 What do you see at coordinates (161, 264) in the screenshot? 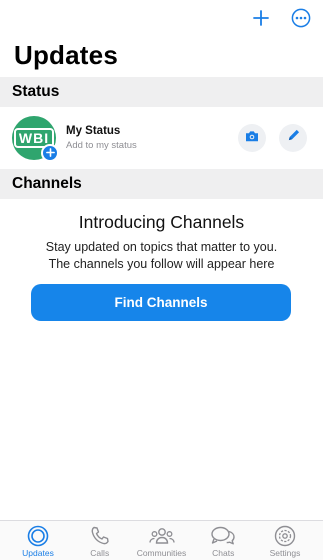
I see `intro-description-line-2: The channels you follow will appear here` at bounding box center [161, 264].